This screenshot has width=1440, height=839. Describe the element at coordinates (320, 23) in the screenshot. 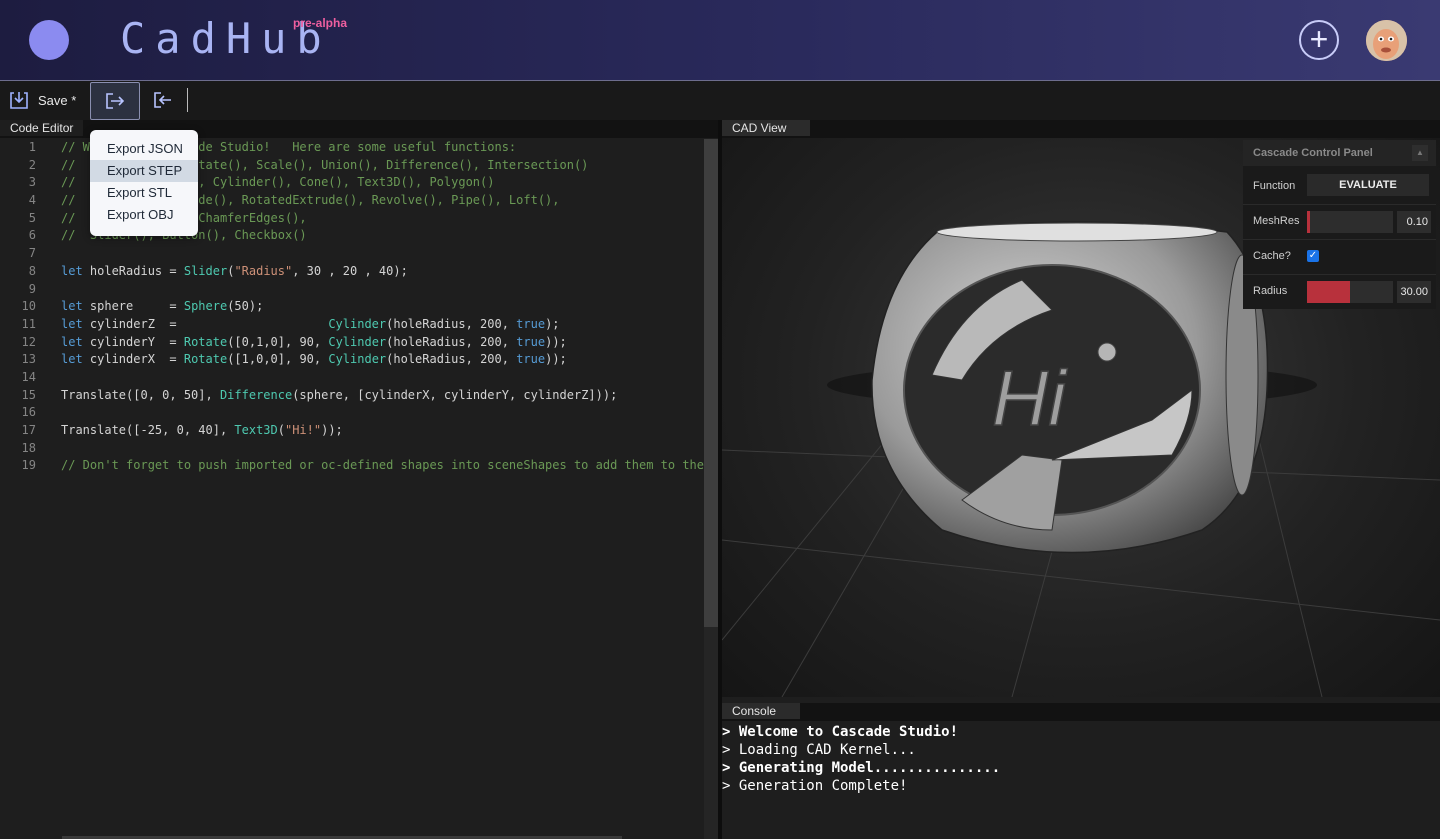

I see `pre-alpha-badge: pre-alpha` at that location.